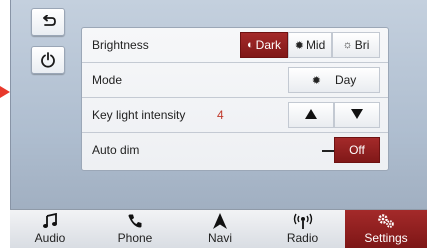 The height and width of the screenshot is (248, 427). What do you see at coordinates (303, 221) in the screenshot?
I see `antenna-icon` at bounding box center [303, 221].